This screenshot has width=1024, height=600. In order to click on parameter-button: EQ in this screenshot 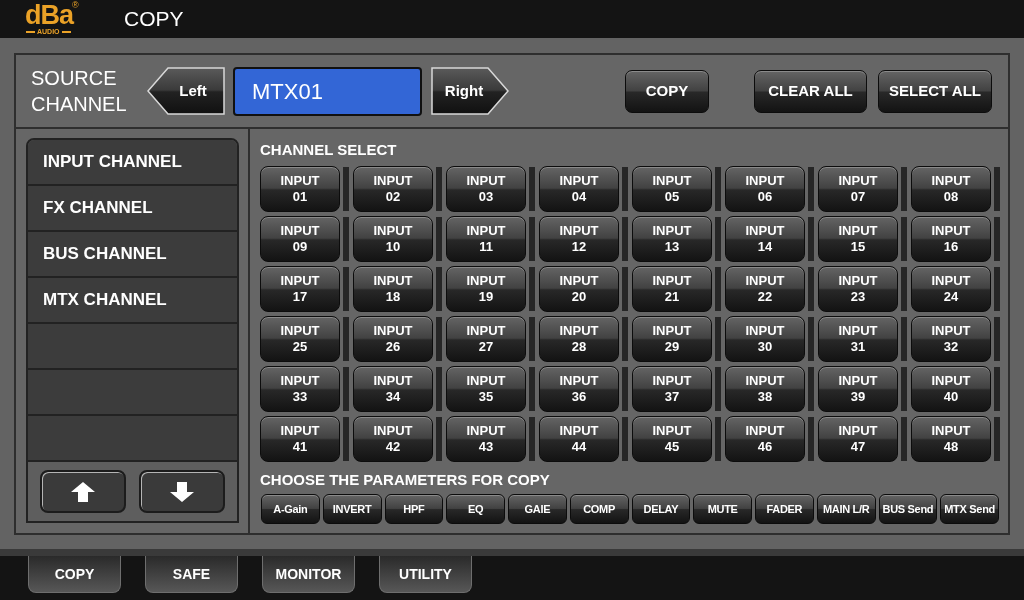, I will do `click(475, 509)`.